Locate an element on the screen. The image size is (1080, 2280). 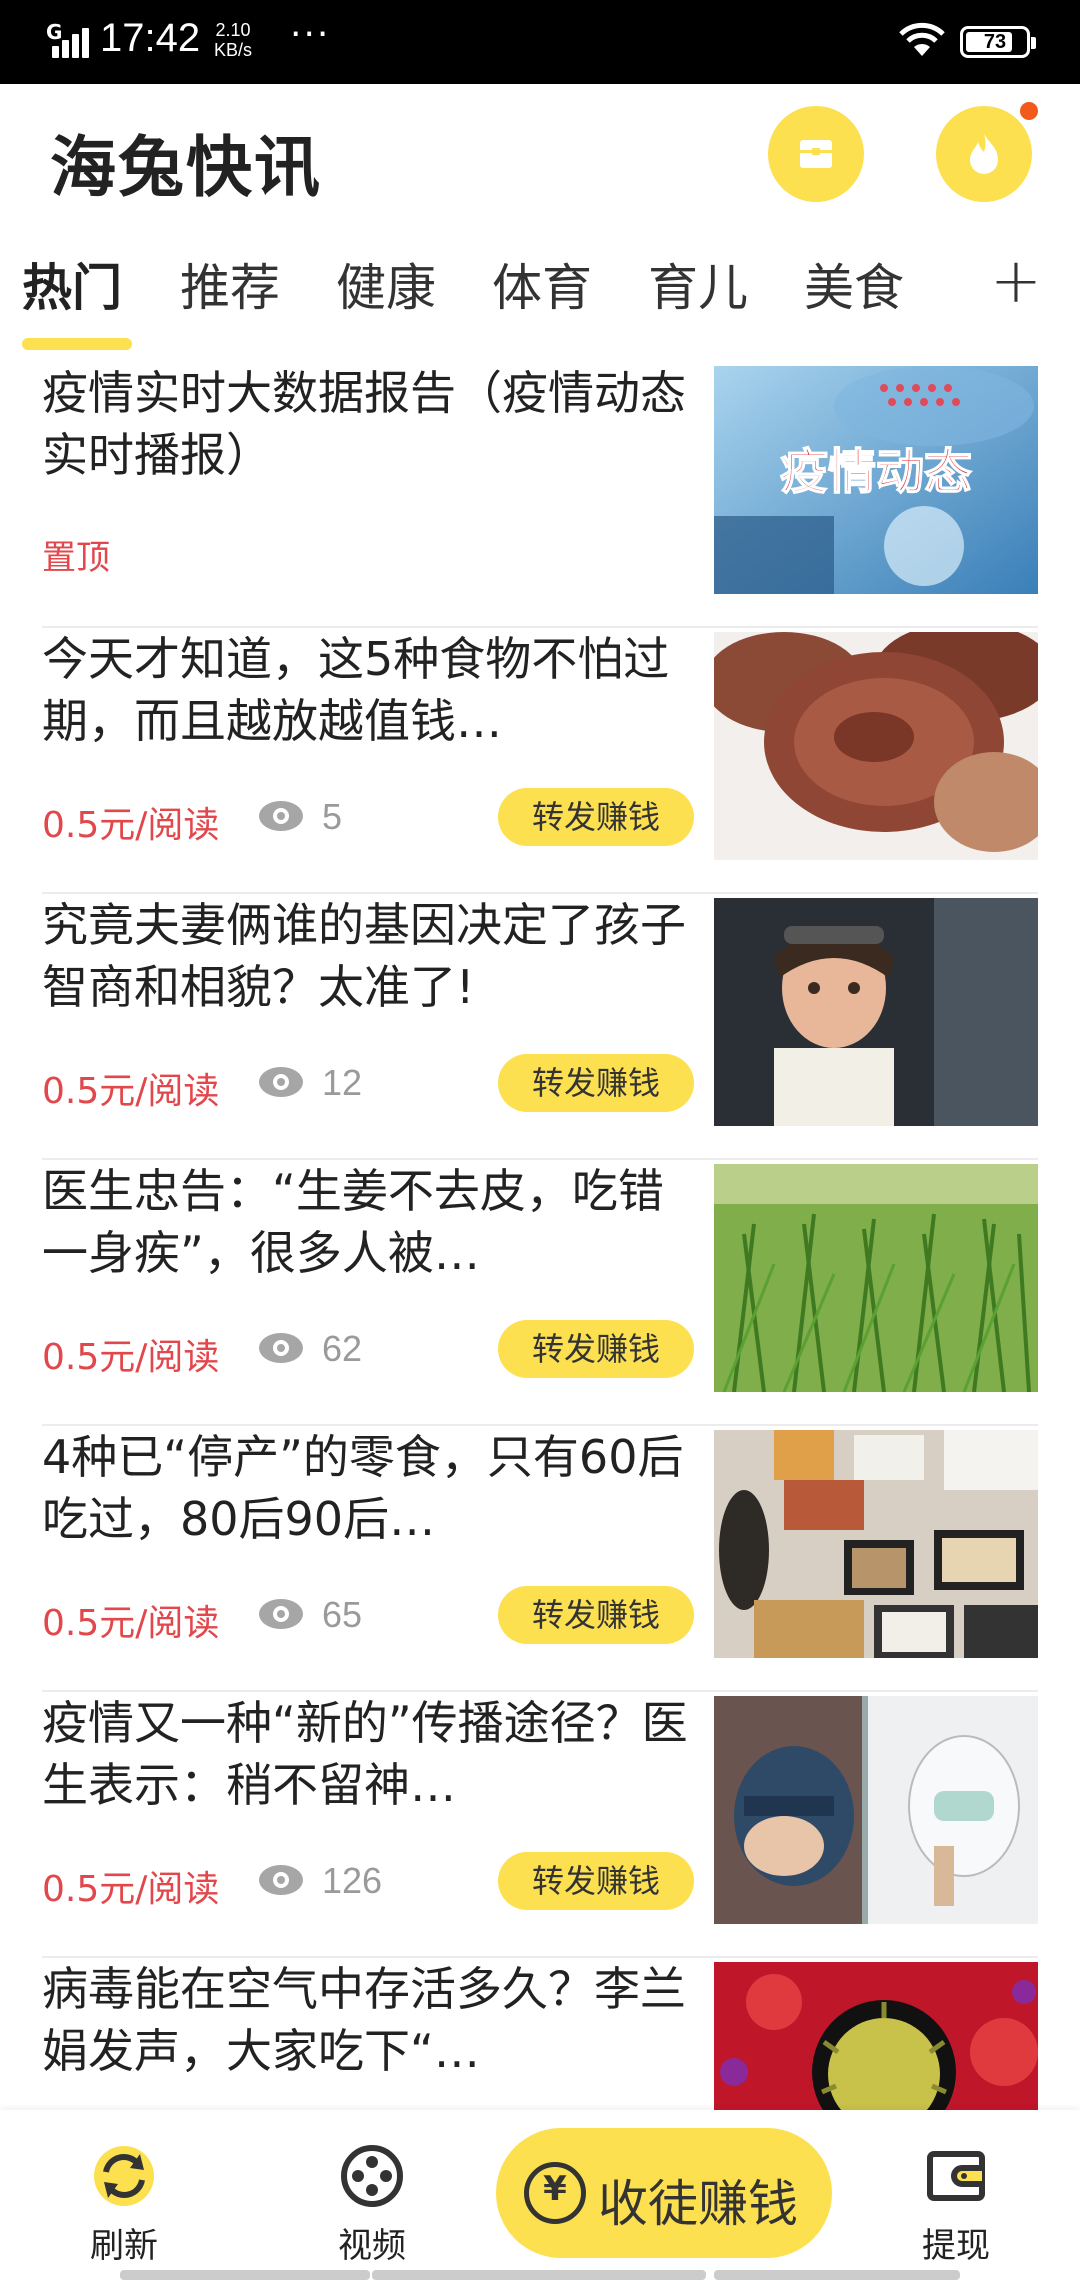
nav-withdraw-label: 提现 is located at coordinates (956, 2246).